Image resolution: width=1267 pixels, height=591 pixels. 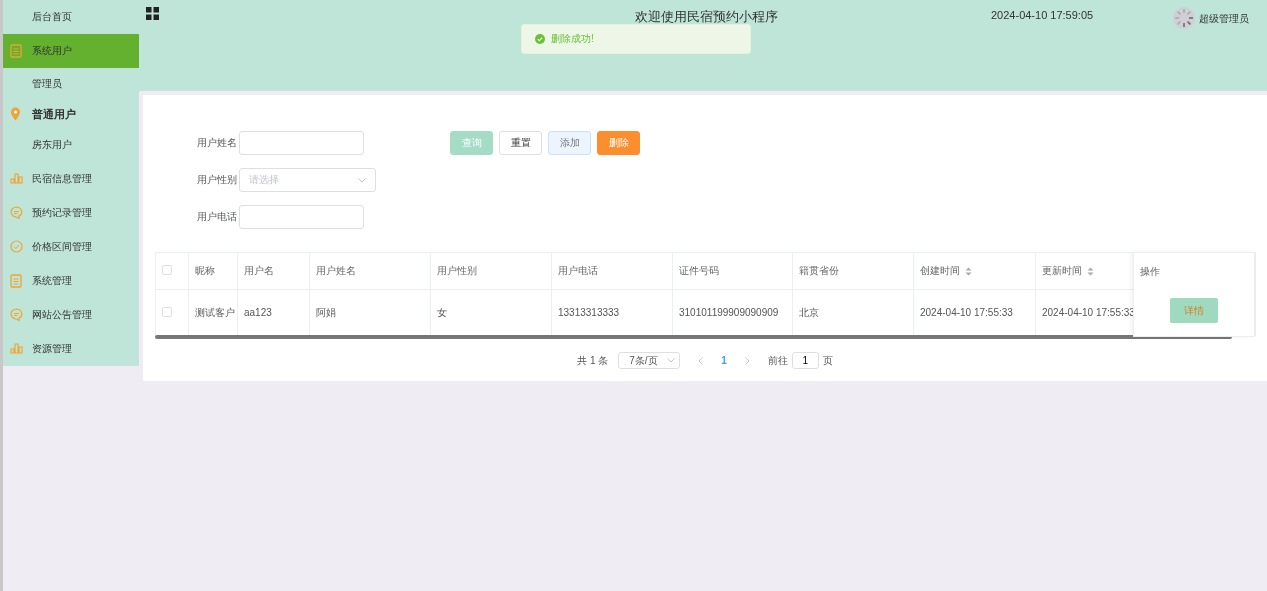 What do you see at coordinates (777, 360) in the screenshot?
I see `goto-label: 前往` at bounding box center [777, 360].